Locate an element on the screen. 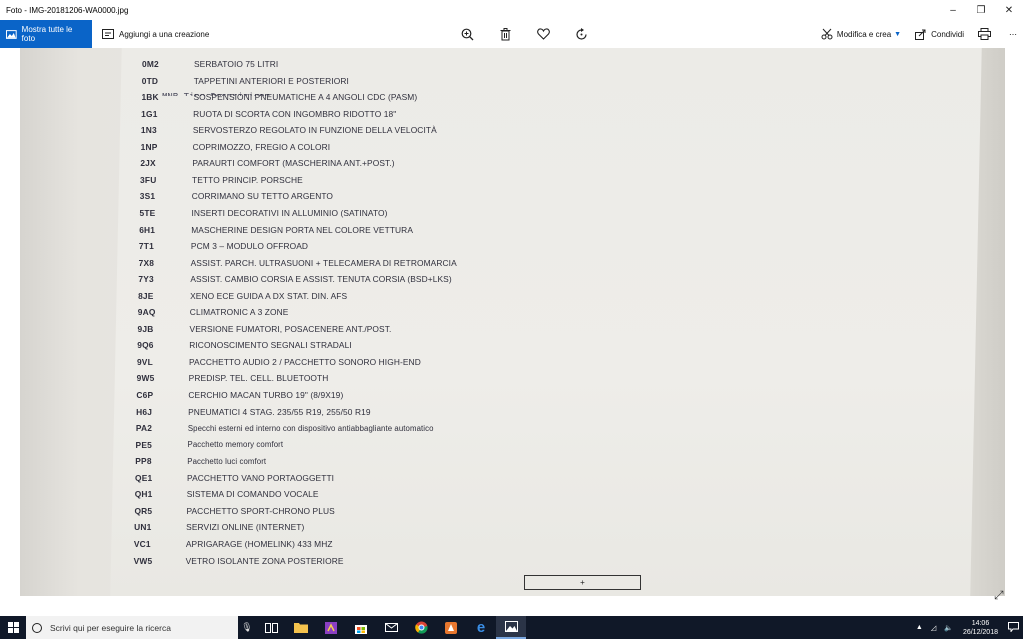 Image resolution: width=1023 pixels, height=639 pixels. clock: 14:06 26/12/2018 is located at coordinates (980, 628).